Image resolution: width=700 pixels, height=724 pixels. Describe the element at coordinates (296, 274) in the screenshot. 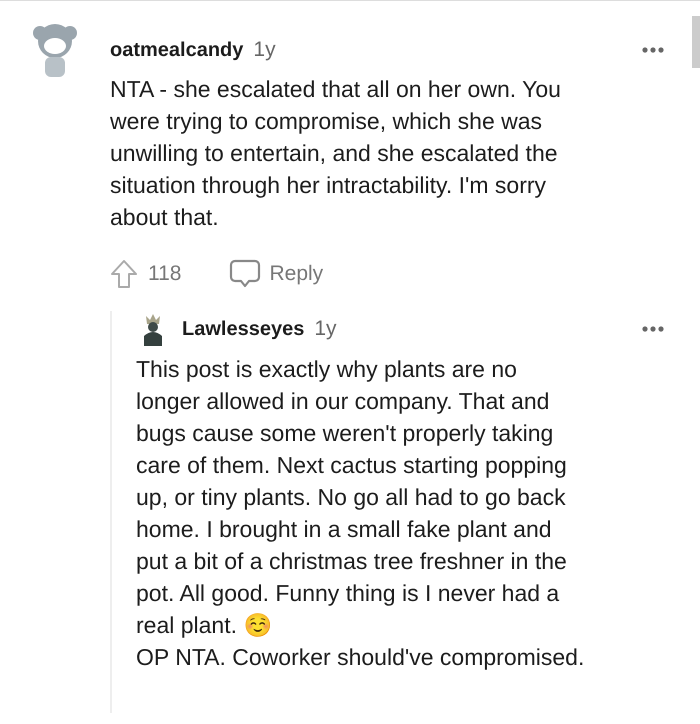

I see `reply-button: Reply` at that location.